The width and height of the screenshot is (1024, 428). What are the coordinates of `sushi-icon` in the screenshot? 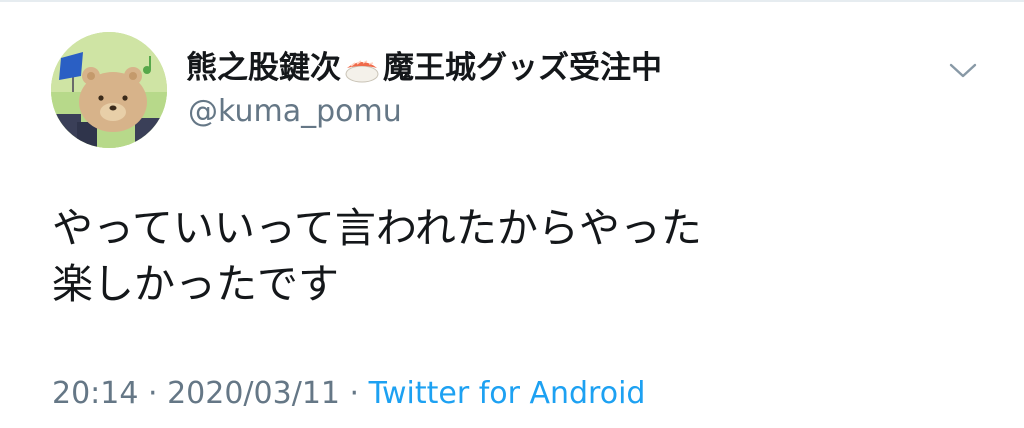 It's located at (362, 68).